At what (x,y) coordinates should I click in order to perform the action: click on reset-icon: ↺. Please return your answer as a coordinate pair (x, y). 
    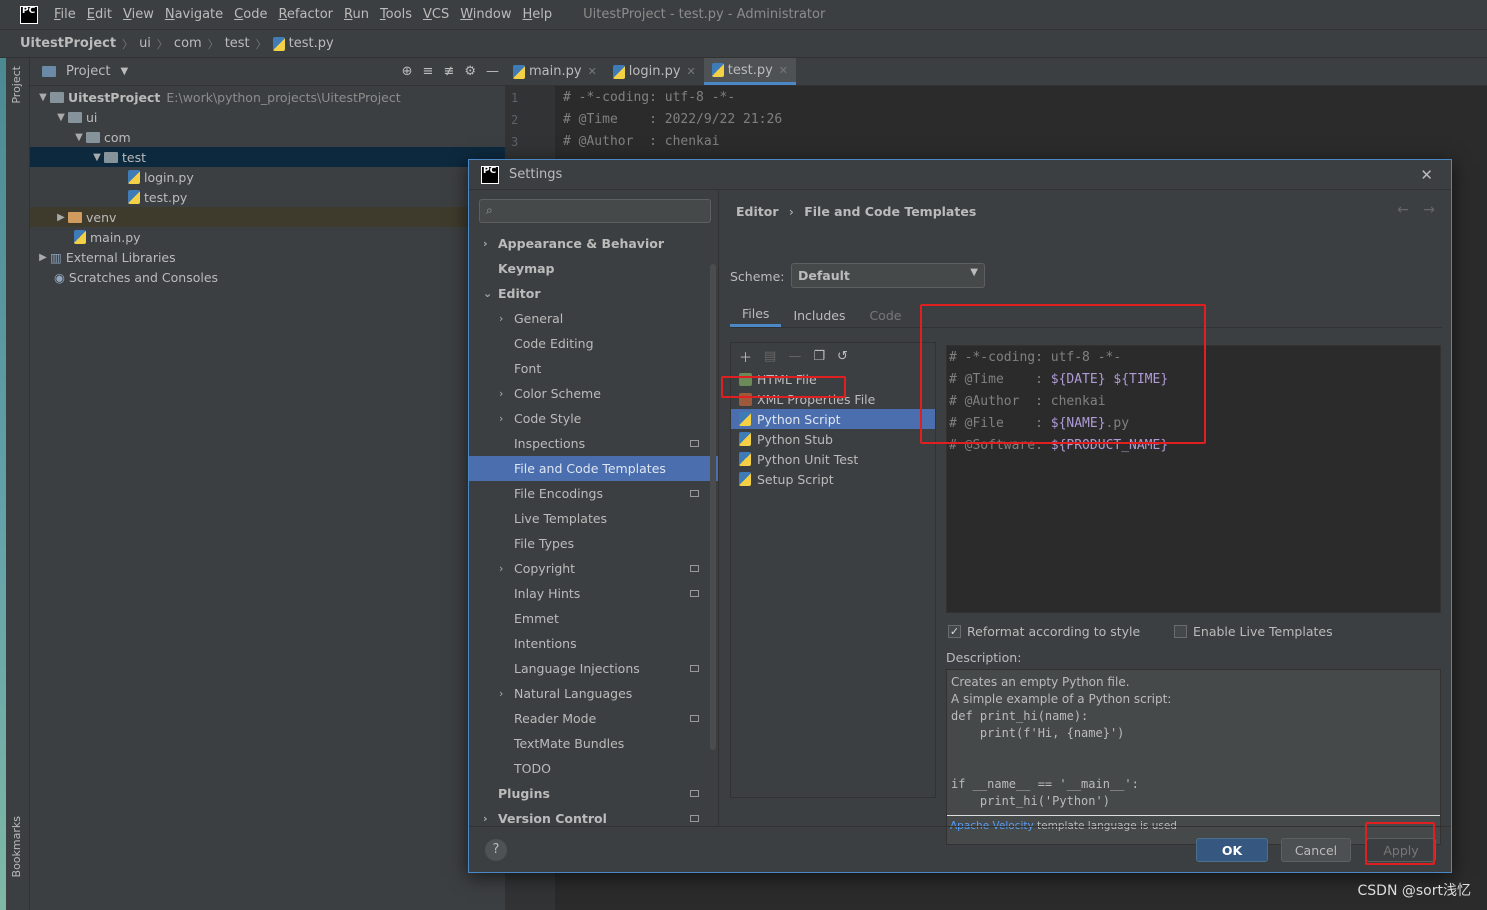
    Looking at the image, I should click on (842, 356).